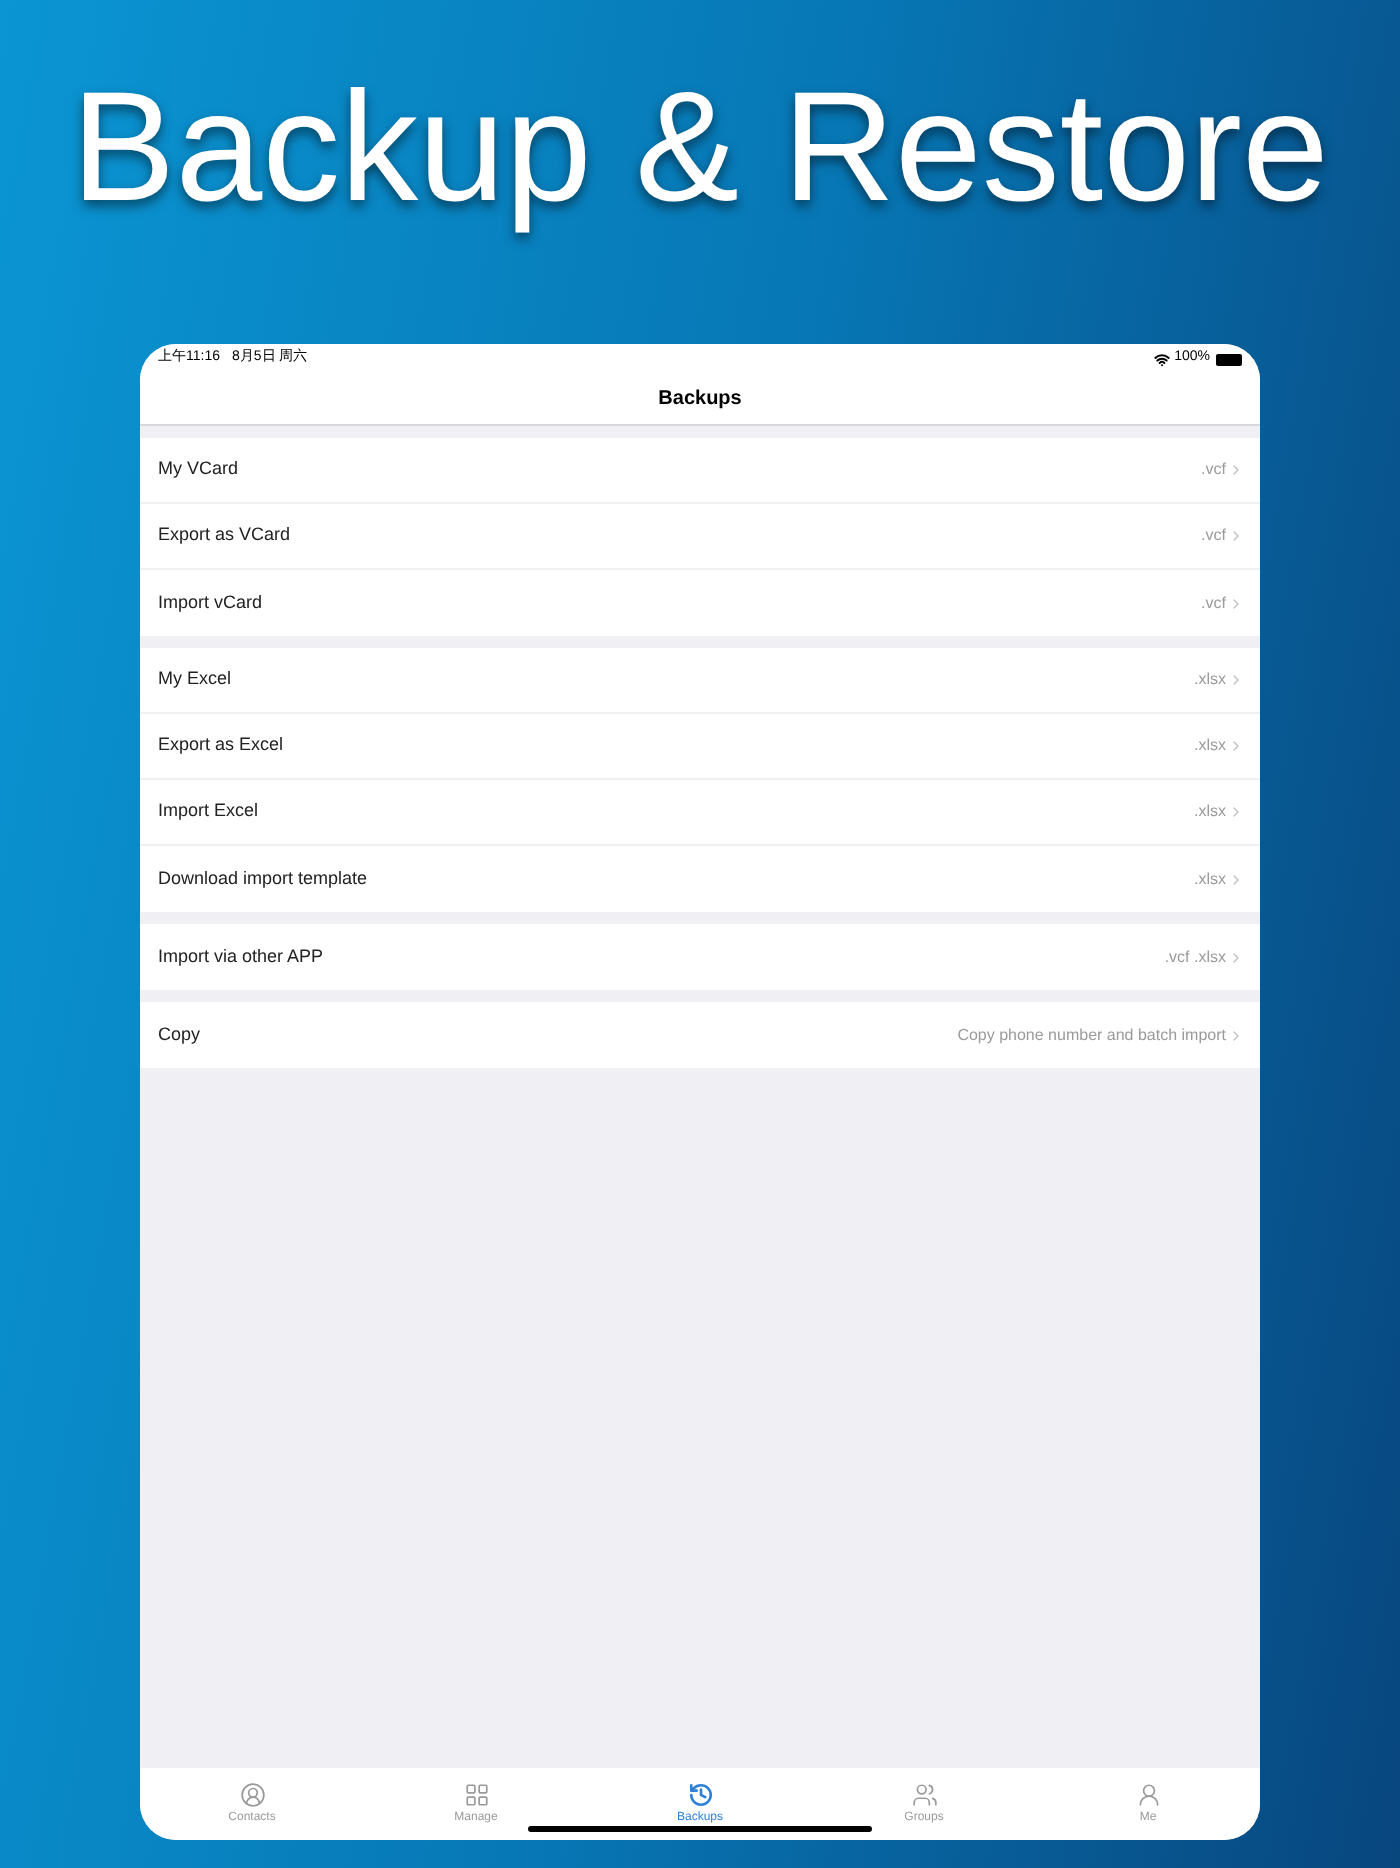  Describe the element at coordinates (700, 957) in the screenshot. I see `list-row: Import via other APP .vcf .xlsx` at that location.